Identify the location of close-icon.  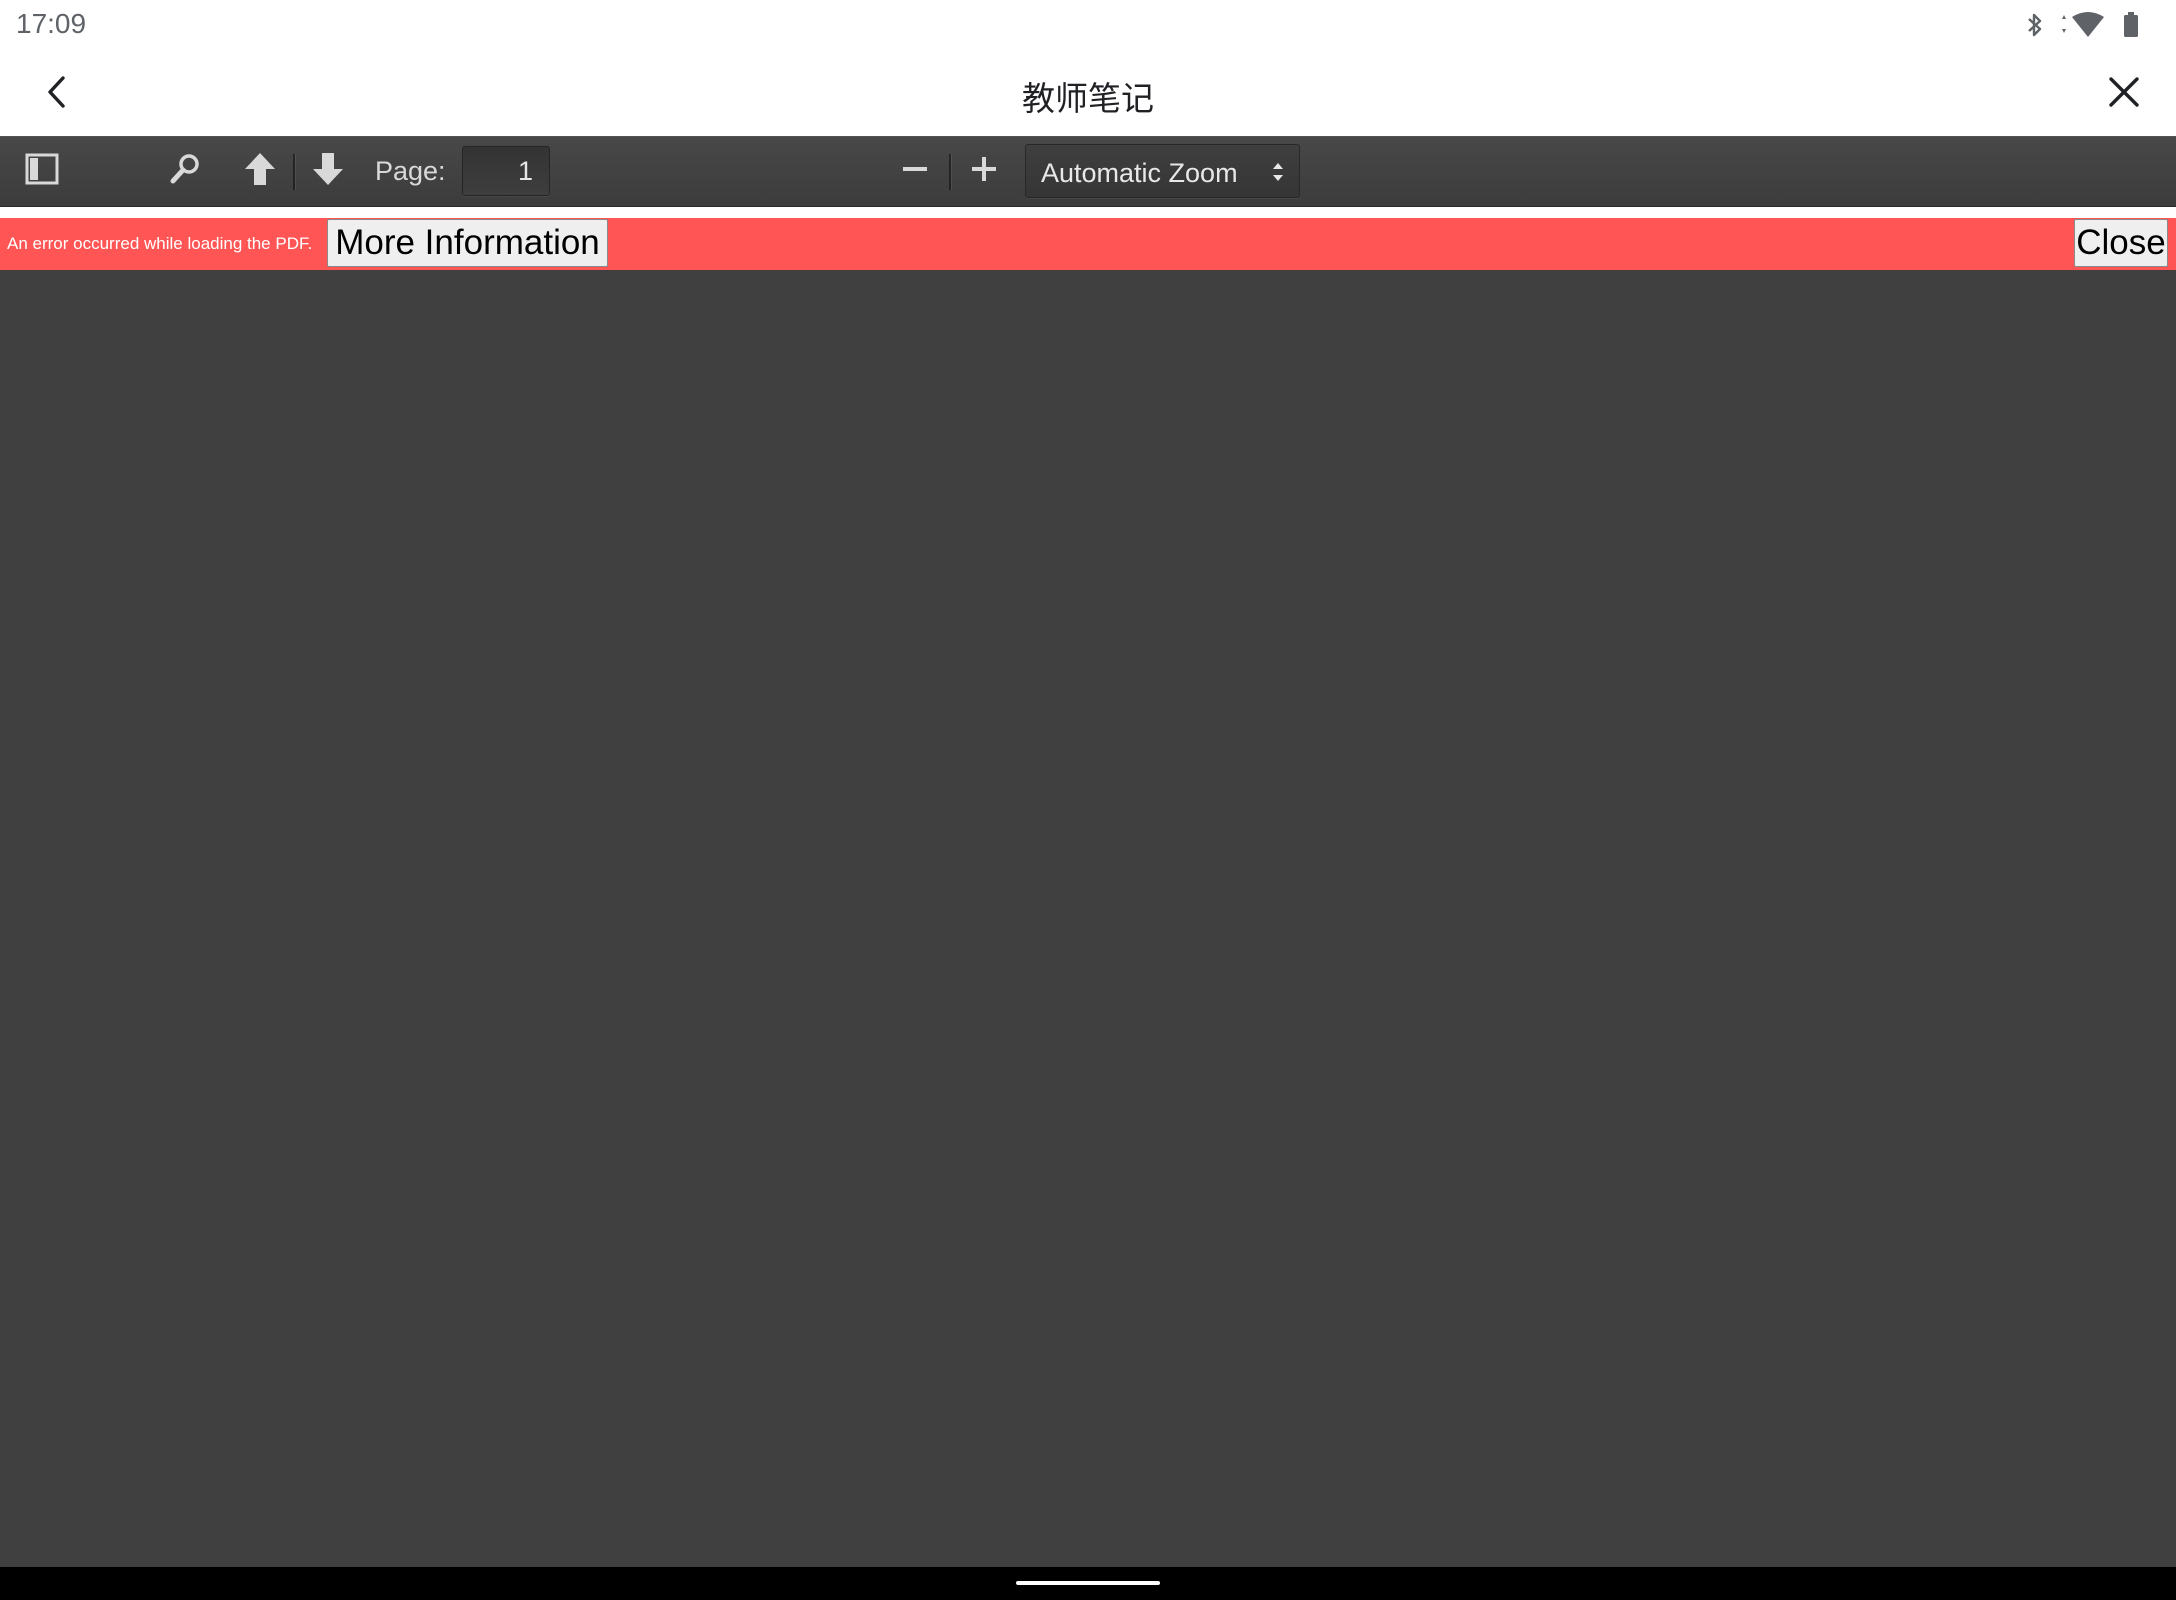
(2124, 94).